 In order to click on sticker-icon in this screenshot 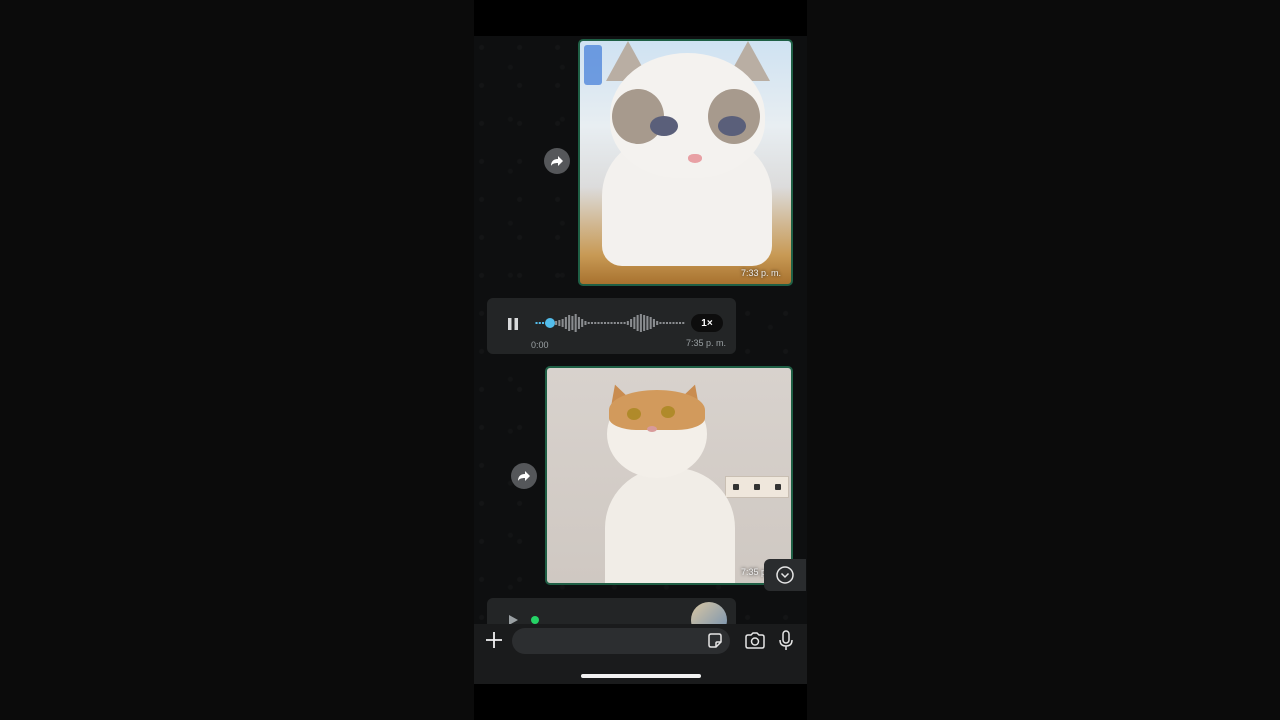, I will do `click(715, 640)`.